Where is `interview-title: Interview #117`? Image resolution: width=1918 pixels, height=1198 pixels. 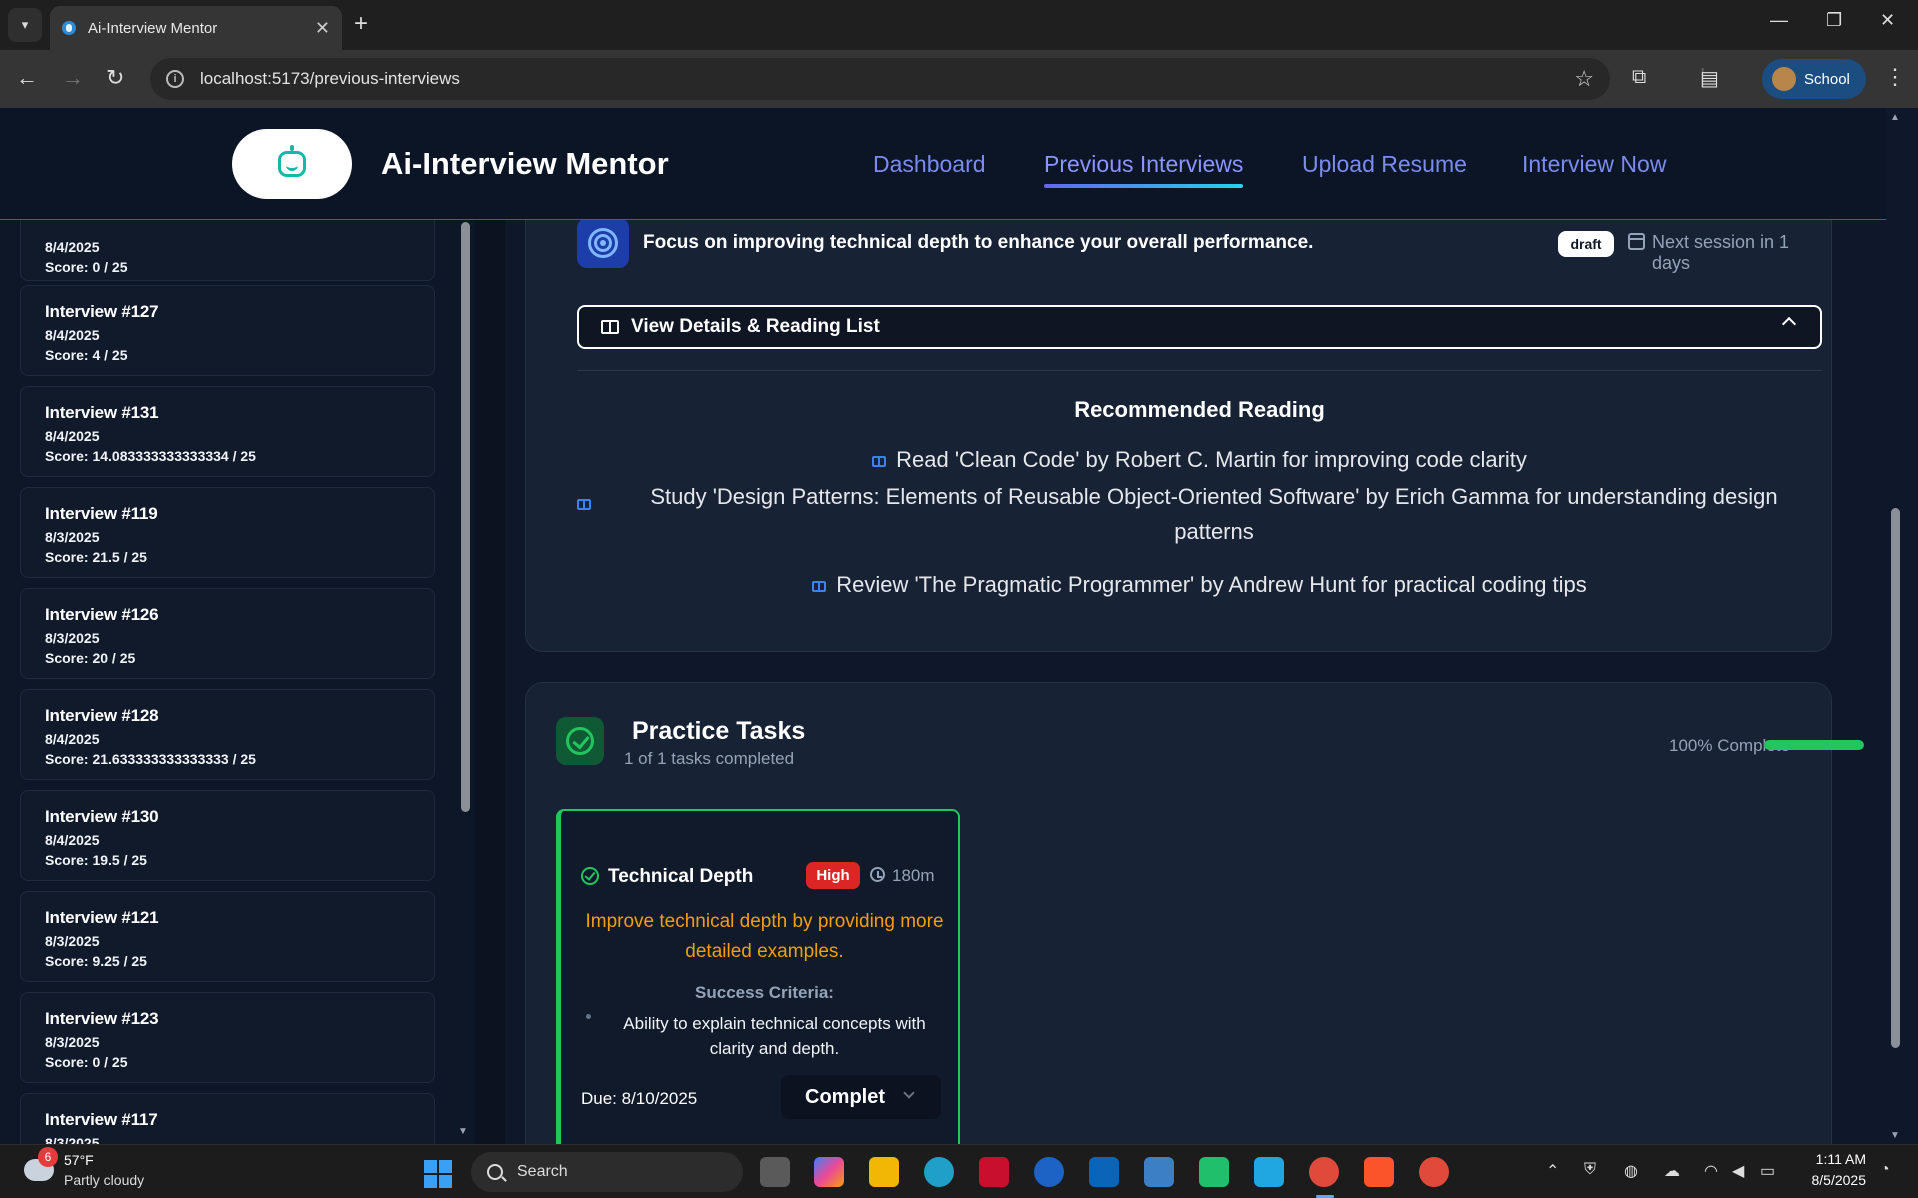 interview-title: Interview #117 is located at coordinates (101, 1119).